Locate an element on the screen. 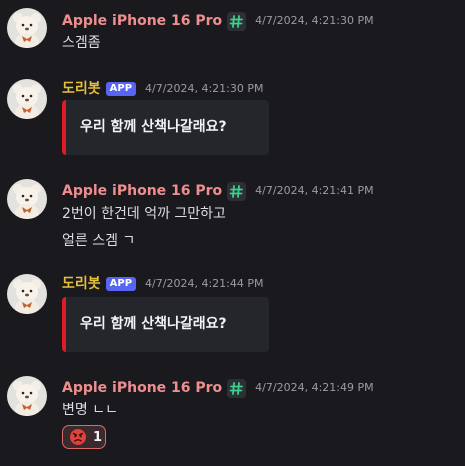  message-header: 도리봇 APP 4/7/2024, 4:21:44 PM is located at coordinates (162, 284).